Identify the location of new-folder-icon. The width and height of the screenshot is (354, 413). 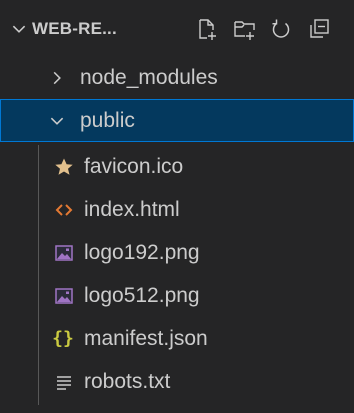
(244, 30).